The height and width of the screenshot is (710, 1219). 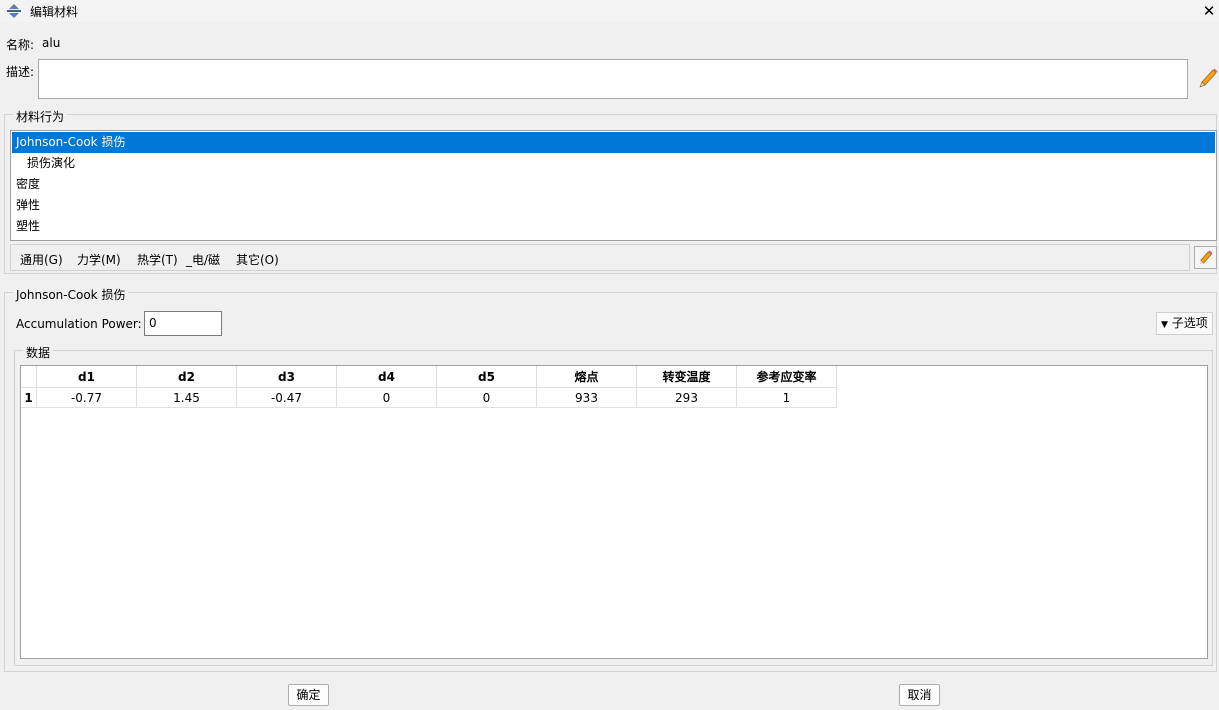 What do you see at coordinates (29, 377) in the screenshot?
I see `table-corner` at bounding box center [29, 377].